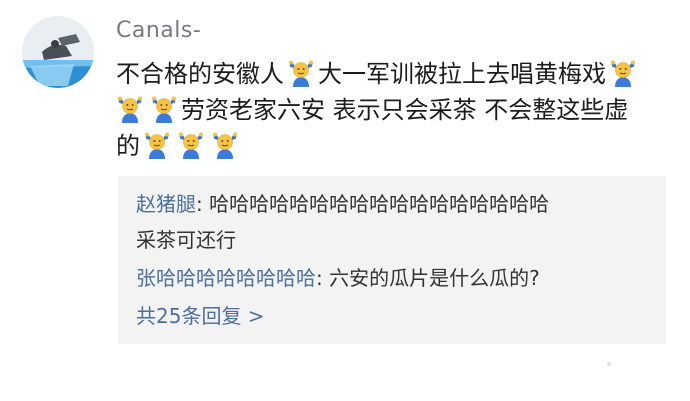 The height and width of the screenshot is (401, 690). What do you see at coordinates (462, 74) in the screenshot?
I see `comment-text: 大一军训被拉上去唱黄梅戏` at bounding box center [462, 74].